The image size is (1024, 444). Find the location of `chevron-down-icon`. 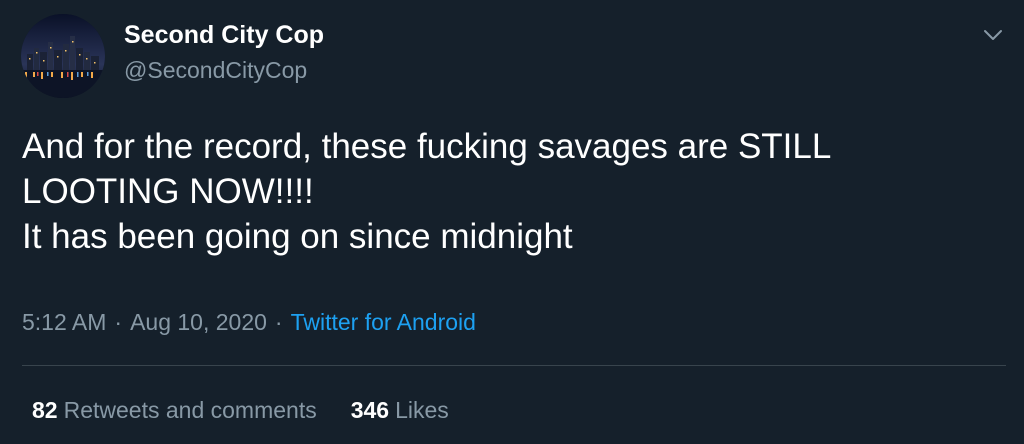

chevron-down-icon is located at coordinates (993, 35).